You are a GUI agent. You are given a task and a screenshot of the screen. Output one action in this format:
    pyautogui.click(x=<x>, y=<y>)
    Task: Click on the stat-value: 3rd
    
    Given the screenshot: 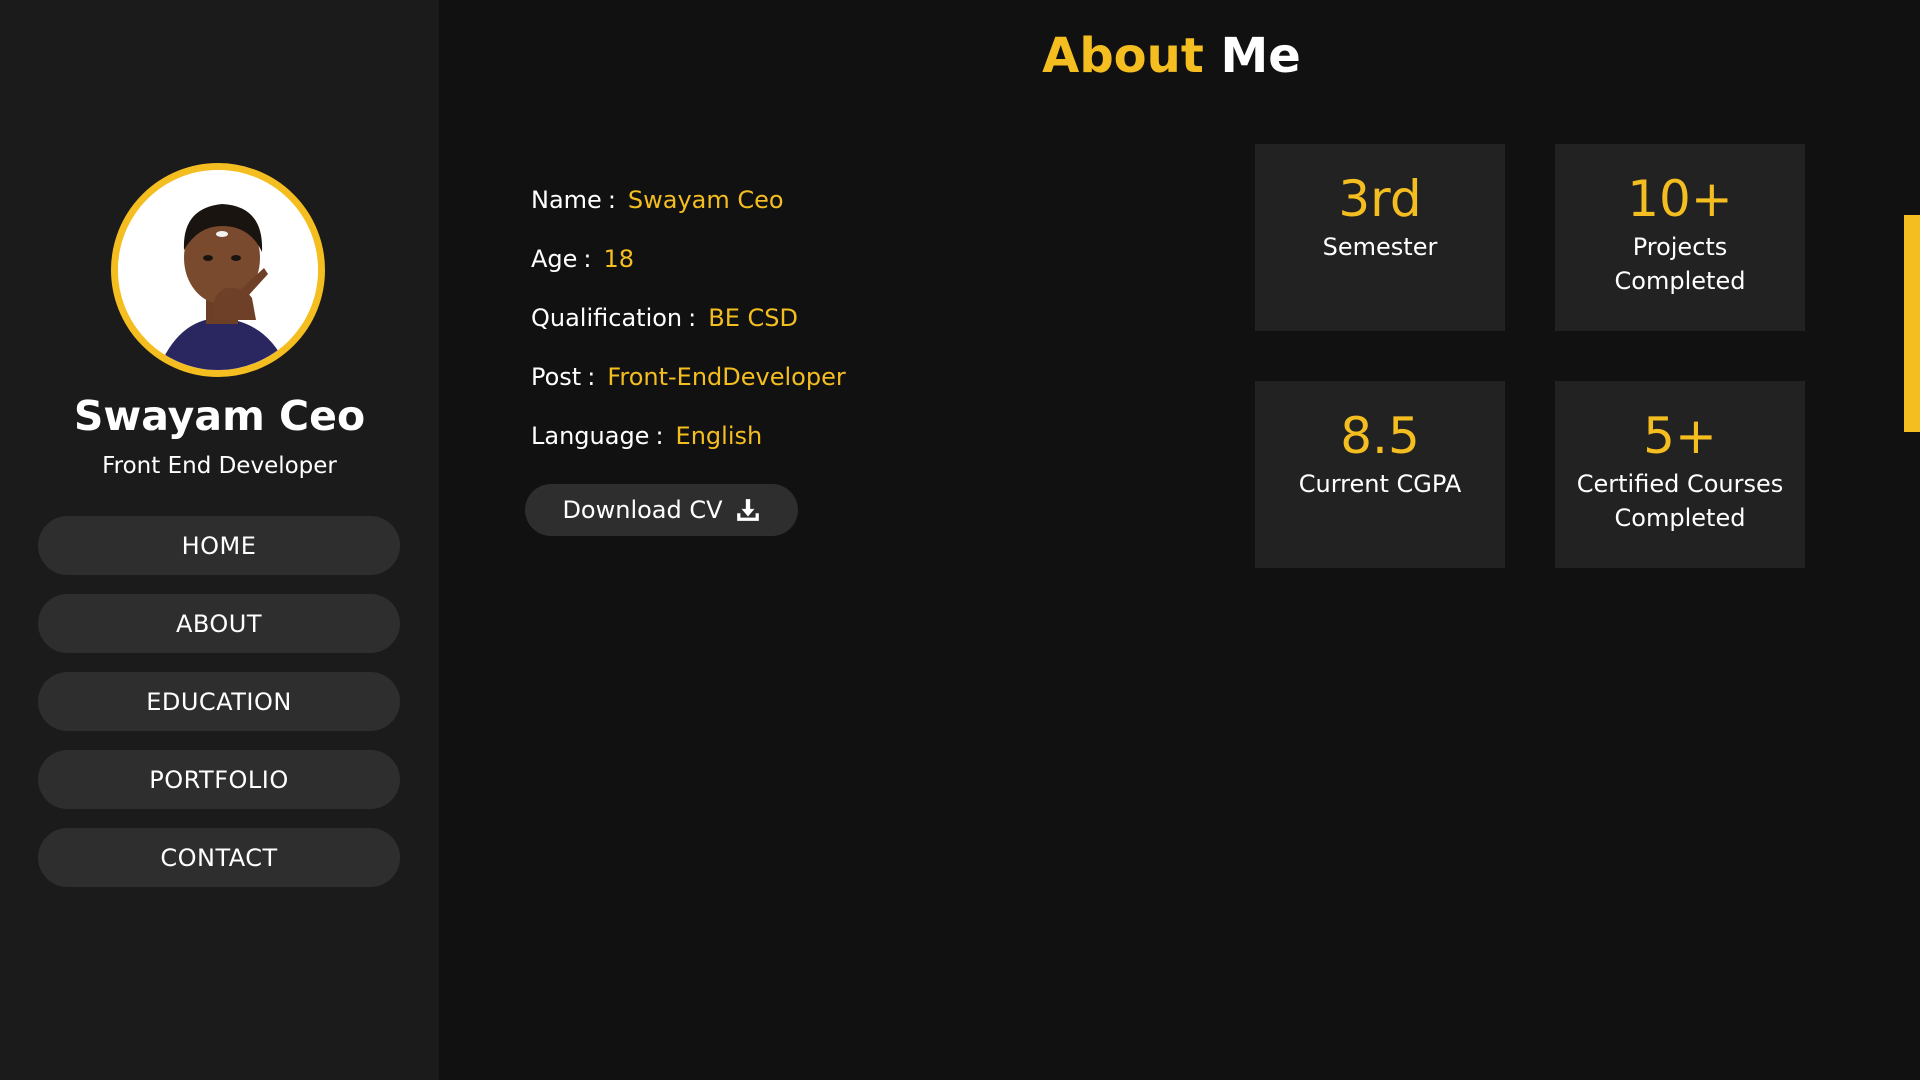 What is the action you would take?
    pyautogui.click(x=1380, y=199)
    